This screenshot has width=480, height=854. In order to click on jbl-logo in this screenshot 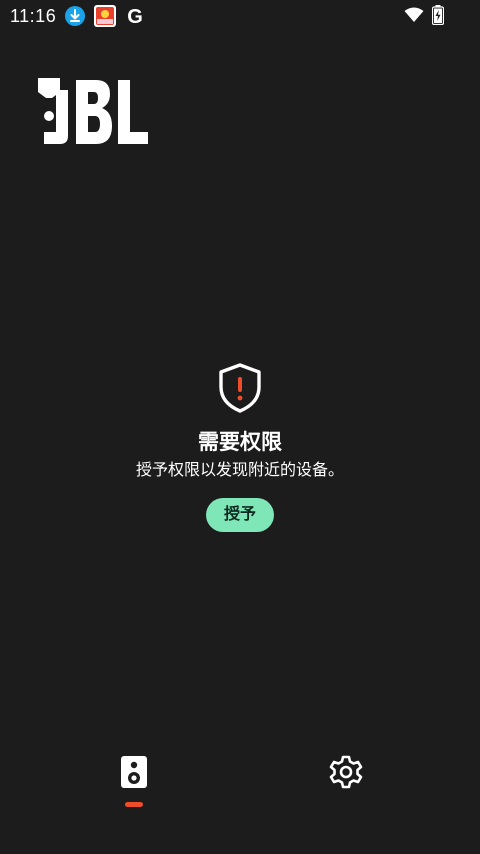, I will do `click(93, 114)`.